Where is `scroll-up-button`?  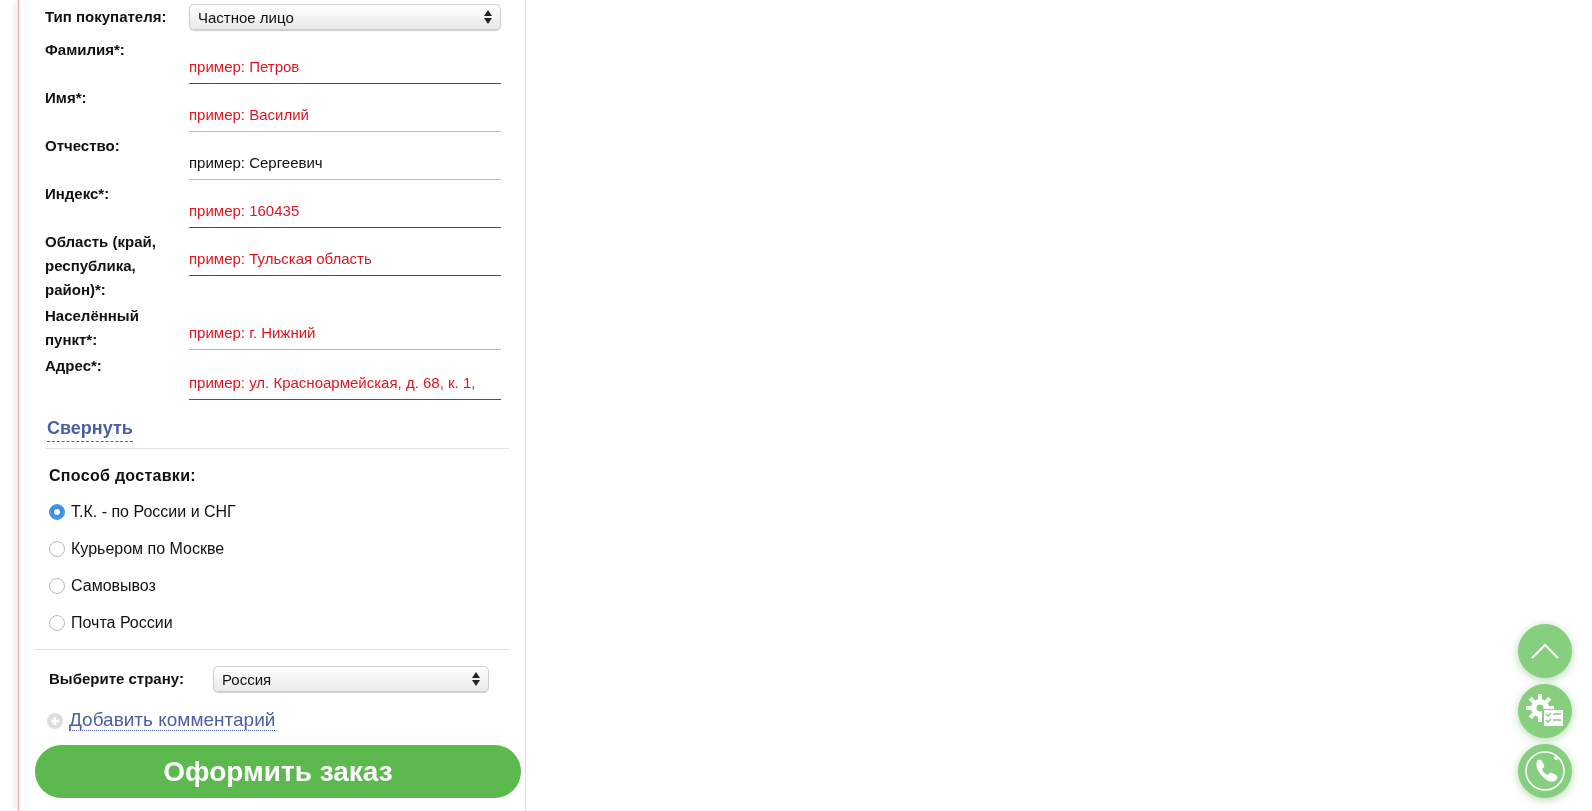
scroll-up-button is located at coordinates (1545, 651).